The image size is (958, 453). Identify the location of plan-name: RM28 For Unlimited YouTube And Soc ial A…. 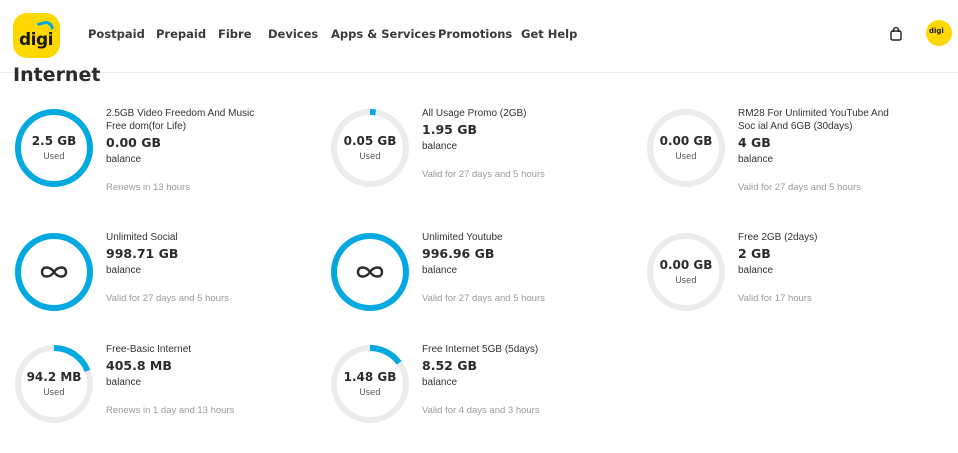
(813, 120).